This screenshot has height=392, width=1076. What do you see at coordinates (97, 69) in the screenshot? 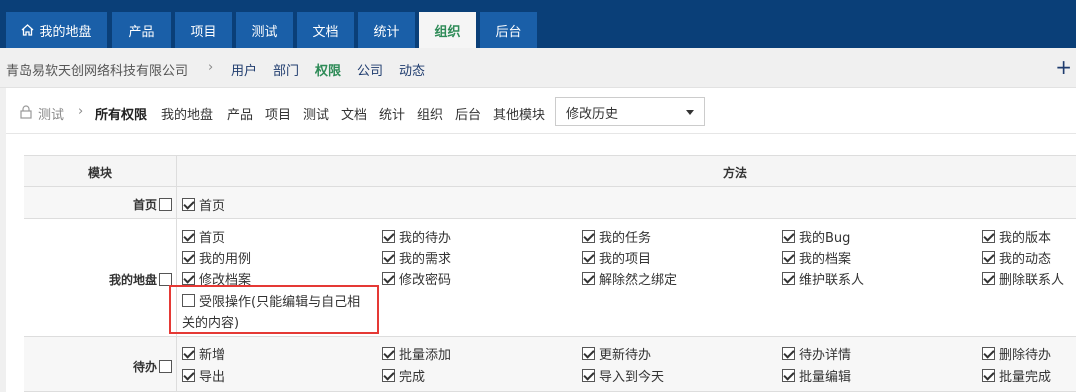
I see `company-breadcrumb: 青岛易软天创网络科技有限公司` at bounding box center [97, 69].